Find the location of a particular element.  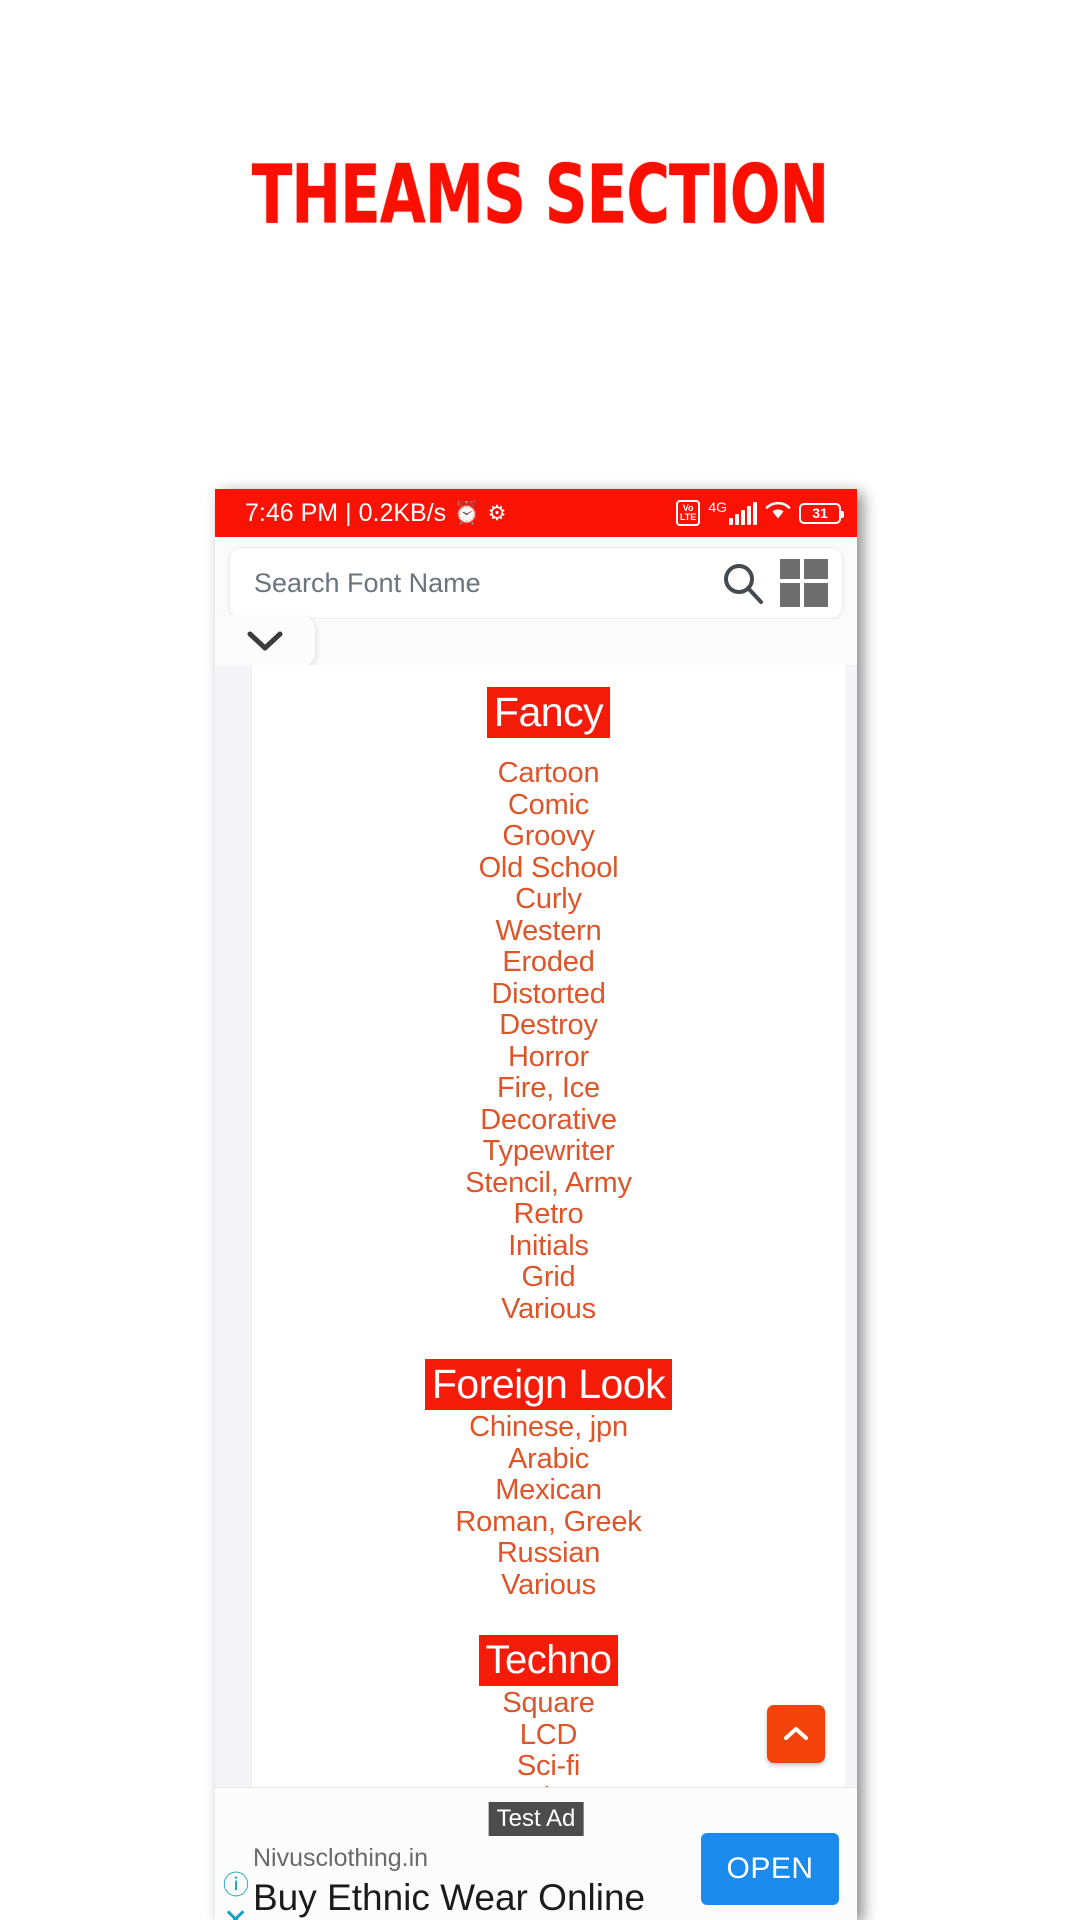

list-item: Western is located at coordinates (548, 931).